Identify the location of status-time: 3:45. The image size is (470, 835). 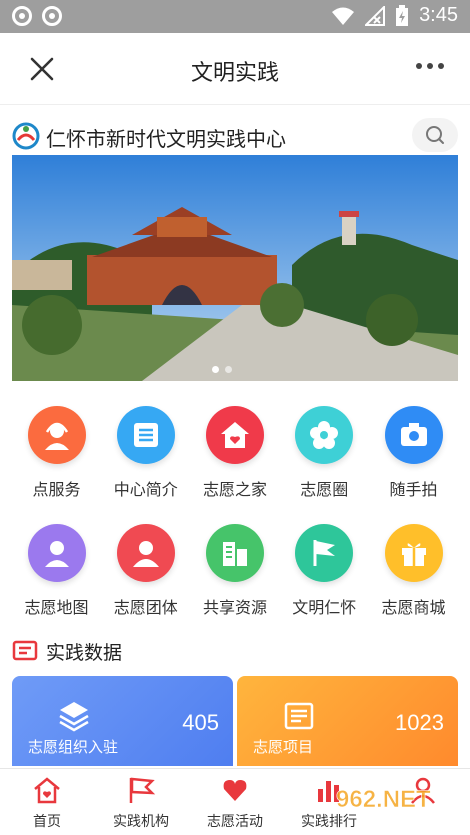
(438, 15).